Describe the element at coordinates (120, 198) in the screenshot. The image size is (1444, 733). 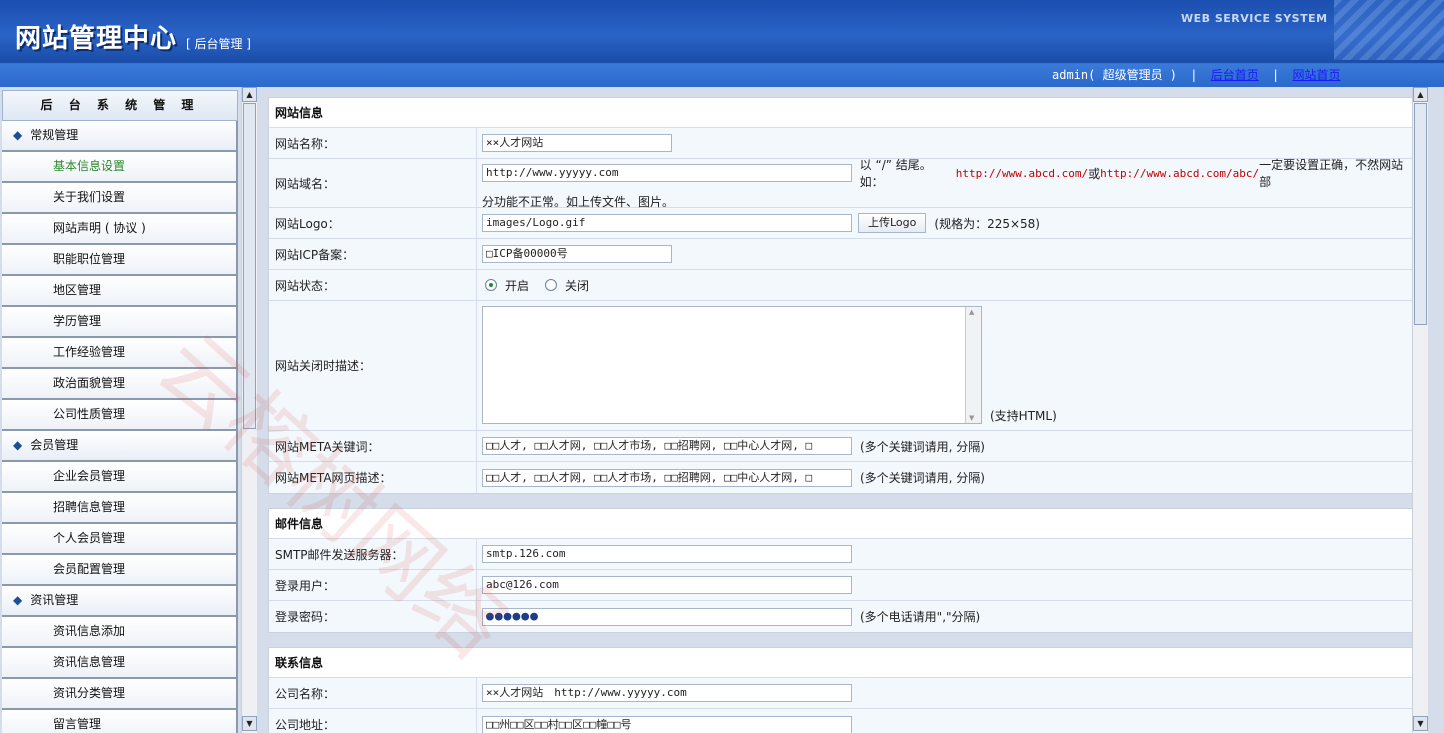
I see `sidebar-item: 关于我们设置` at that location.